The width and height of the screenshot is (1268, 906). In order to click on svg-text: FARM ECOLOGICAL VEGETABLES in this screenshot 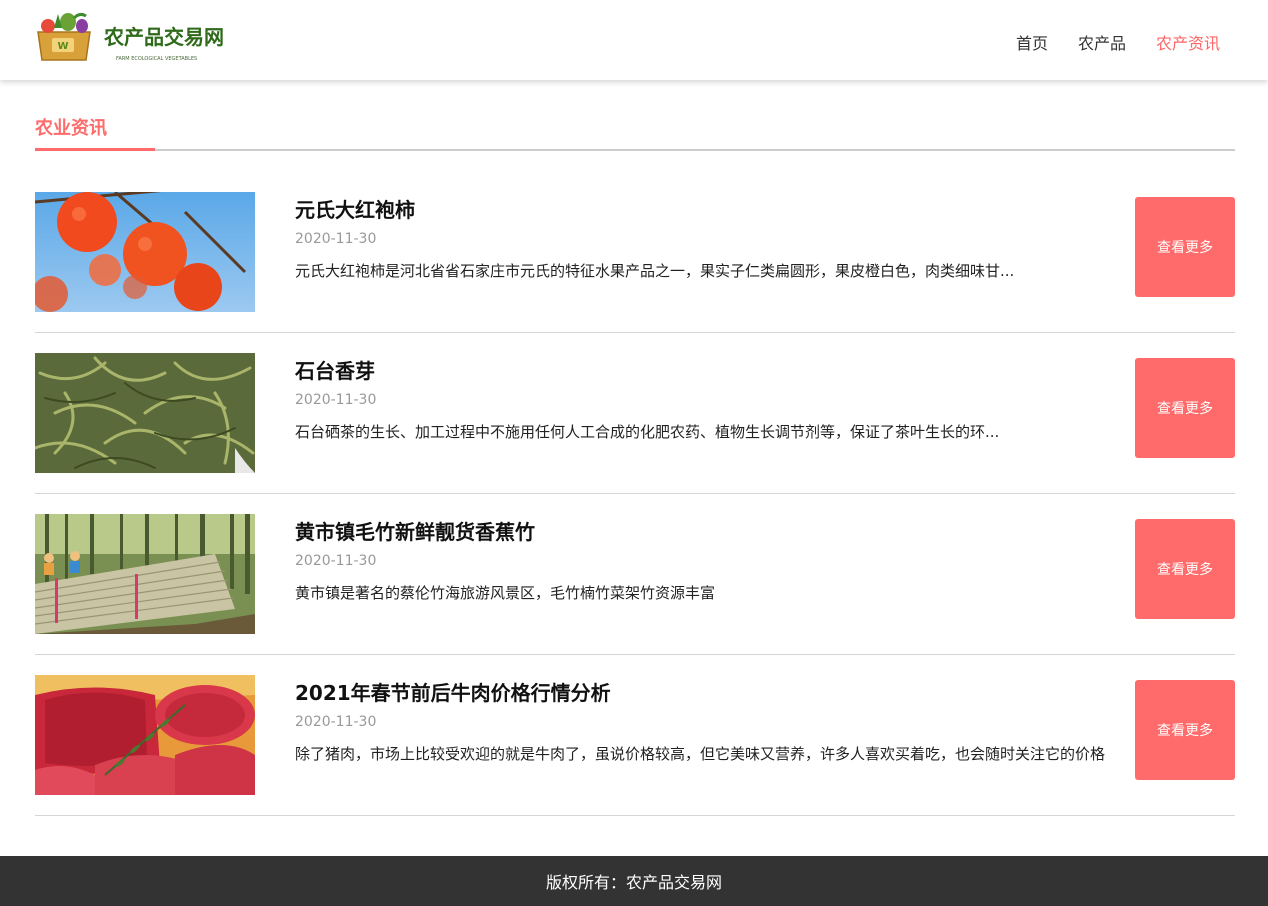, I will do `click(156, 59)`.